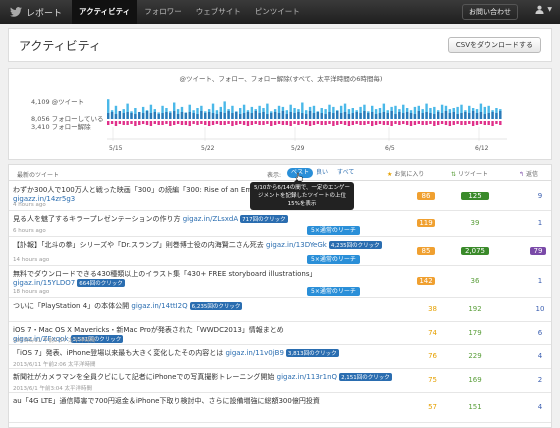 This screenshot has height=428, width=560. What do you see at coordinates (277, 12) in the screenshot?
I see `nav-pinned-tweet: ピンツイート` at bounding box center [277, 12].